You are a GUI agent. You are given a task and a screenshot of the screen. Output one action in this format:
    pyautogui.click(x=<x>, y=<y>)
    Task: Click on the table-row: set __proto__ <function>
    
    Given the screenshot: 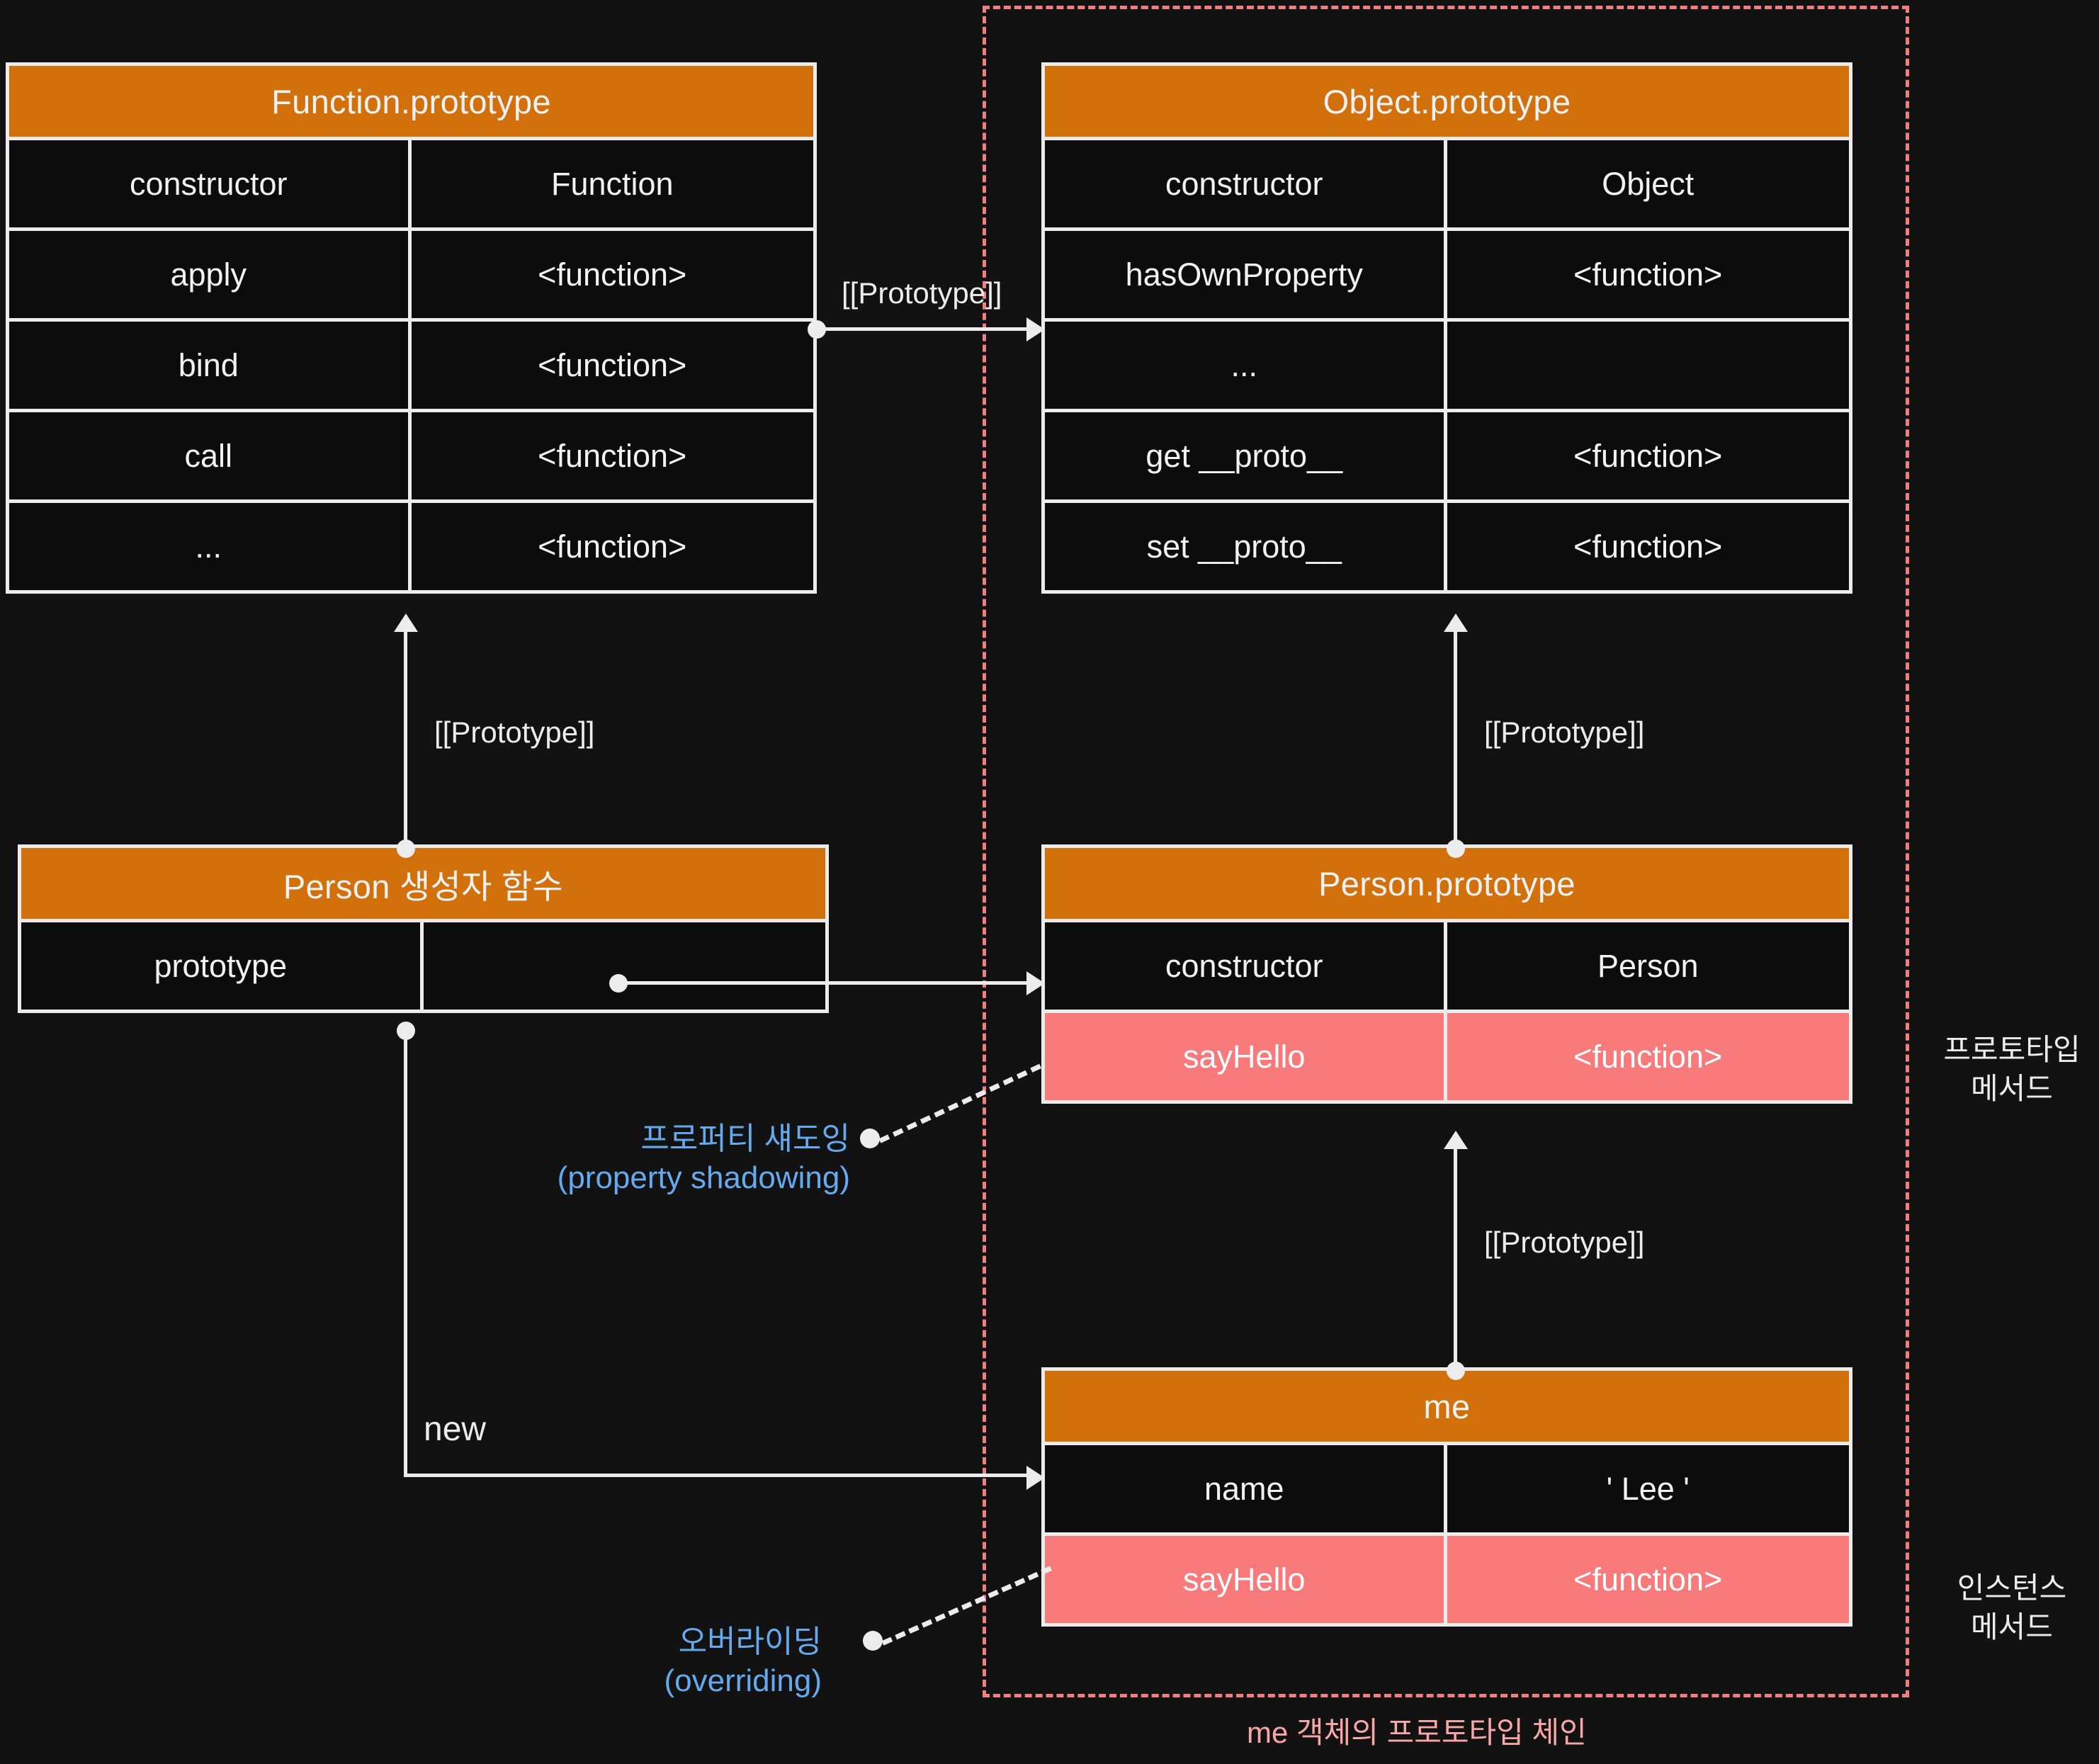 What is the action you would take?
    pyautogui.click(x=1446, y=548)
    